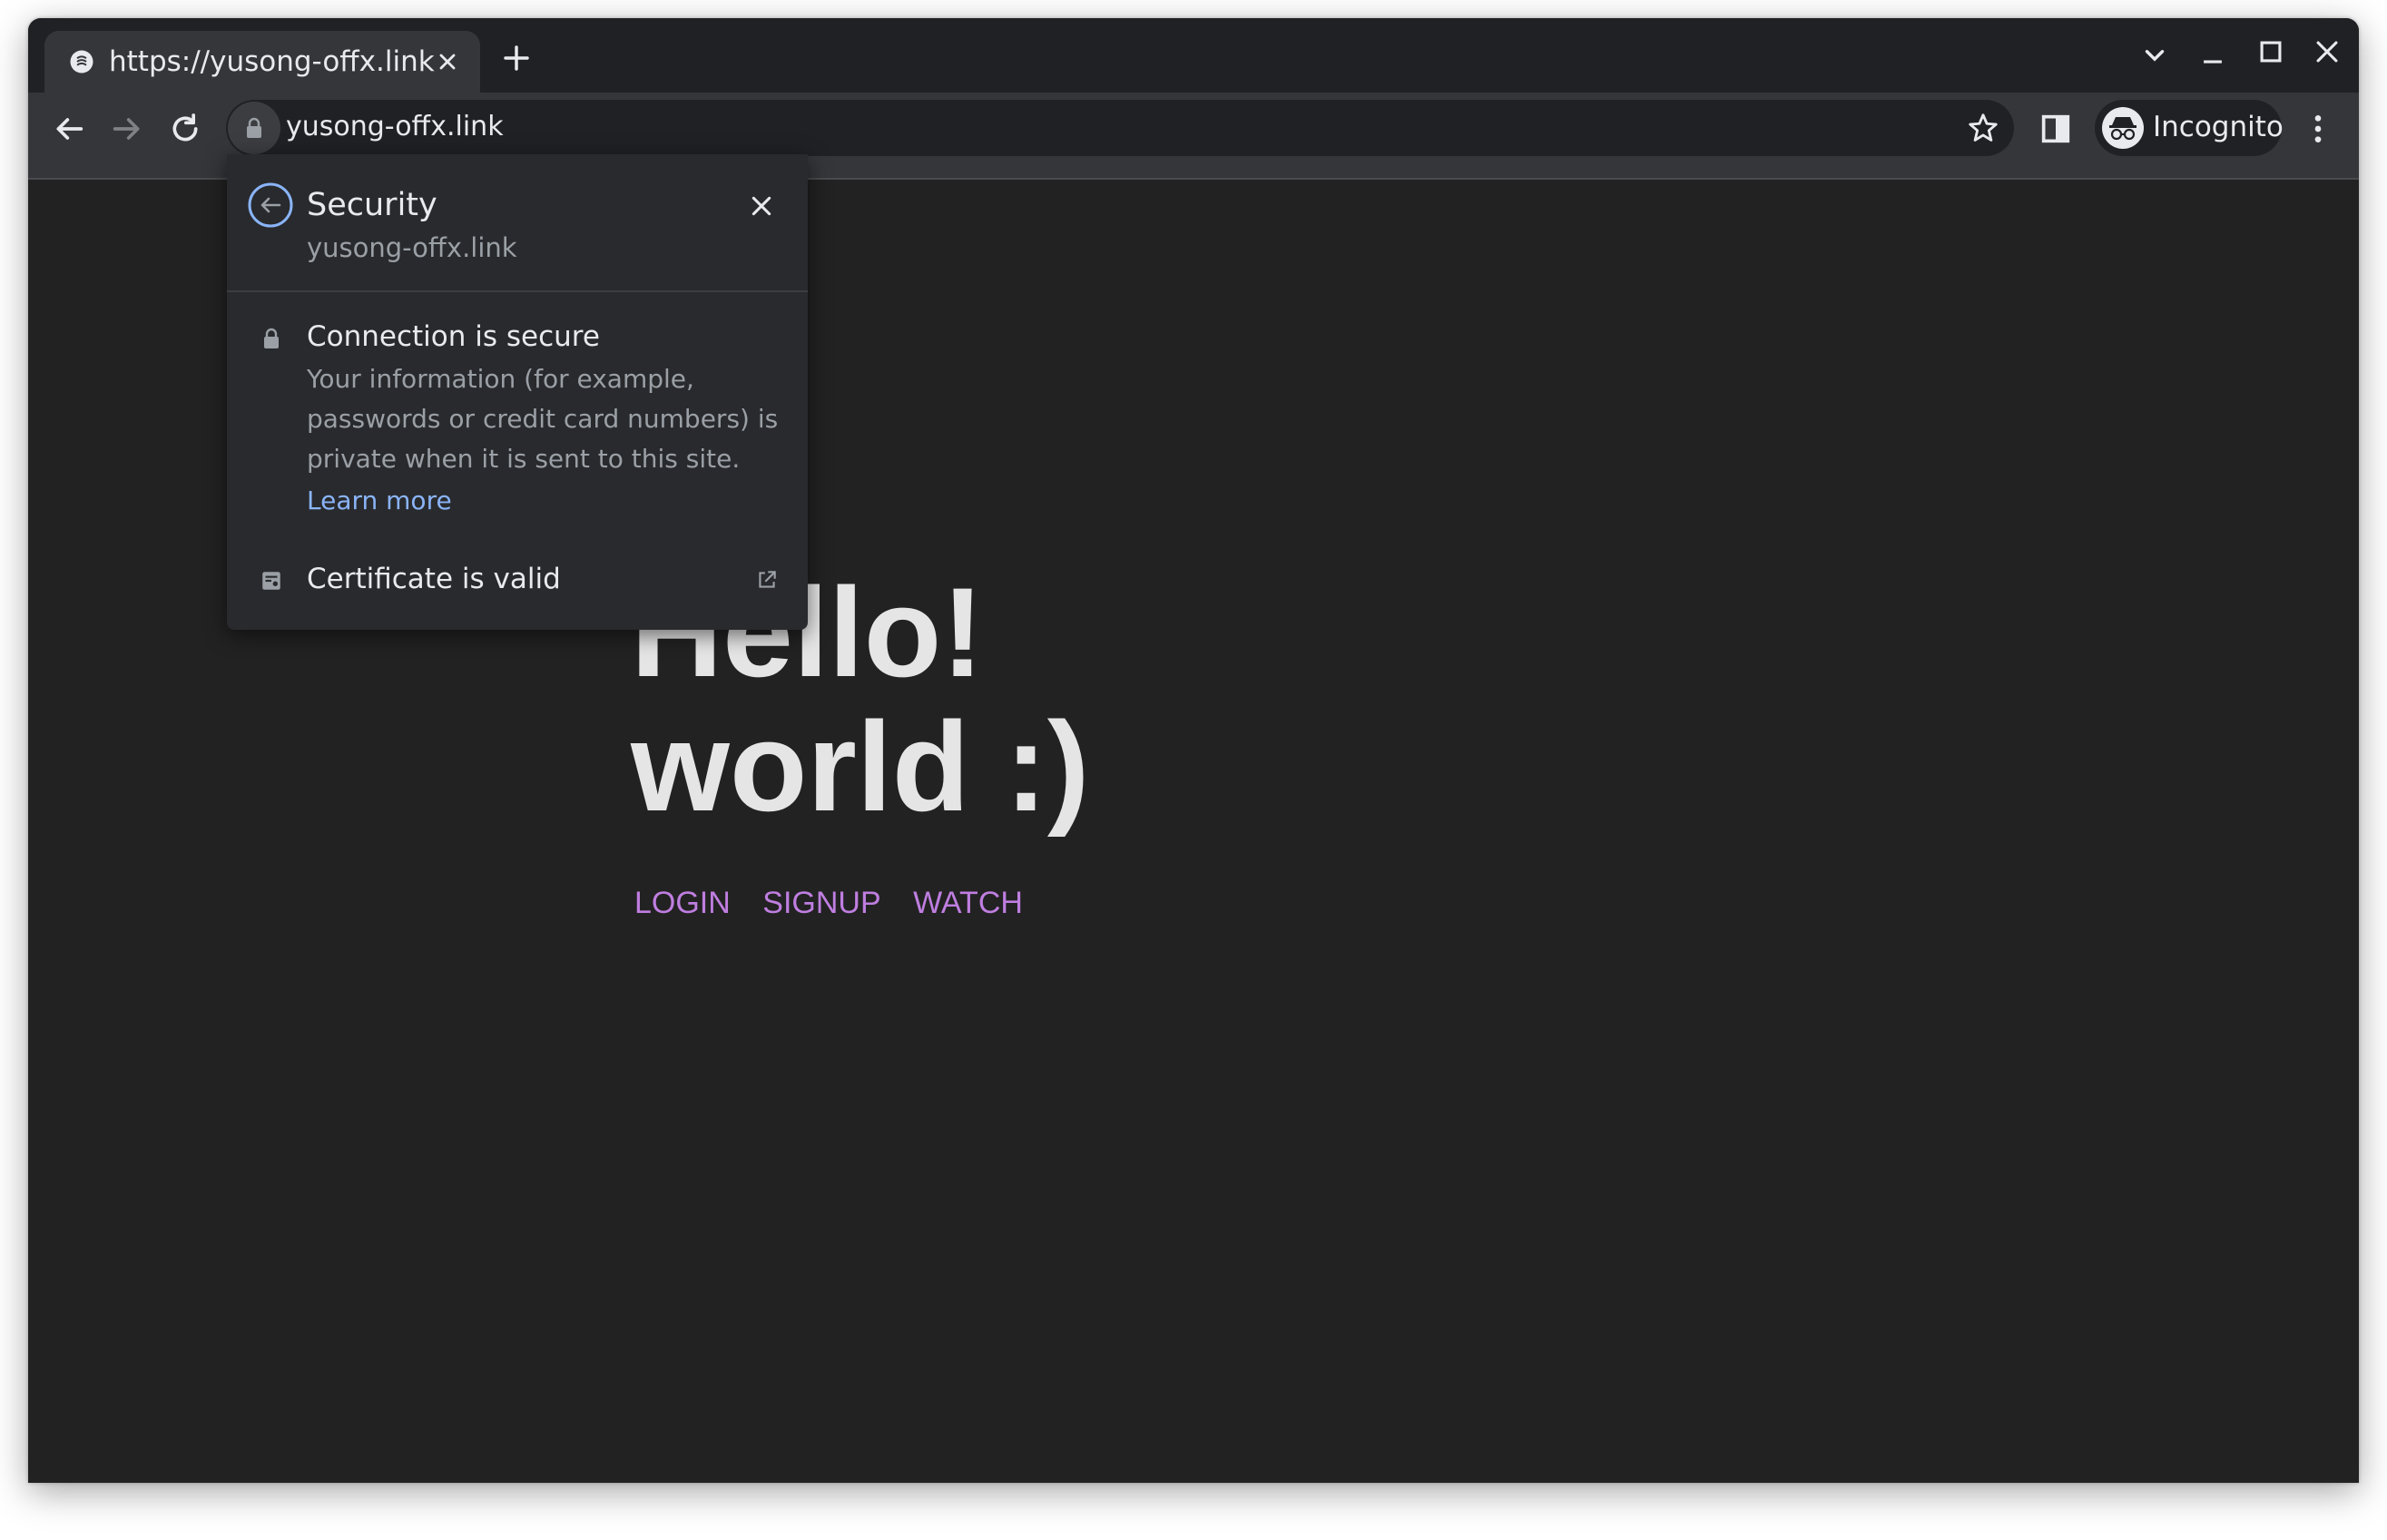 The width and height of the screenshot is (2387, 1540). Describe the element at coordinates (2123, 128) in the screenshot. I see `incognito-icon` at that location.